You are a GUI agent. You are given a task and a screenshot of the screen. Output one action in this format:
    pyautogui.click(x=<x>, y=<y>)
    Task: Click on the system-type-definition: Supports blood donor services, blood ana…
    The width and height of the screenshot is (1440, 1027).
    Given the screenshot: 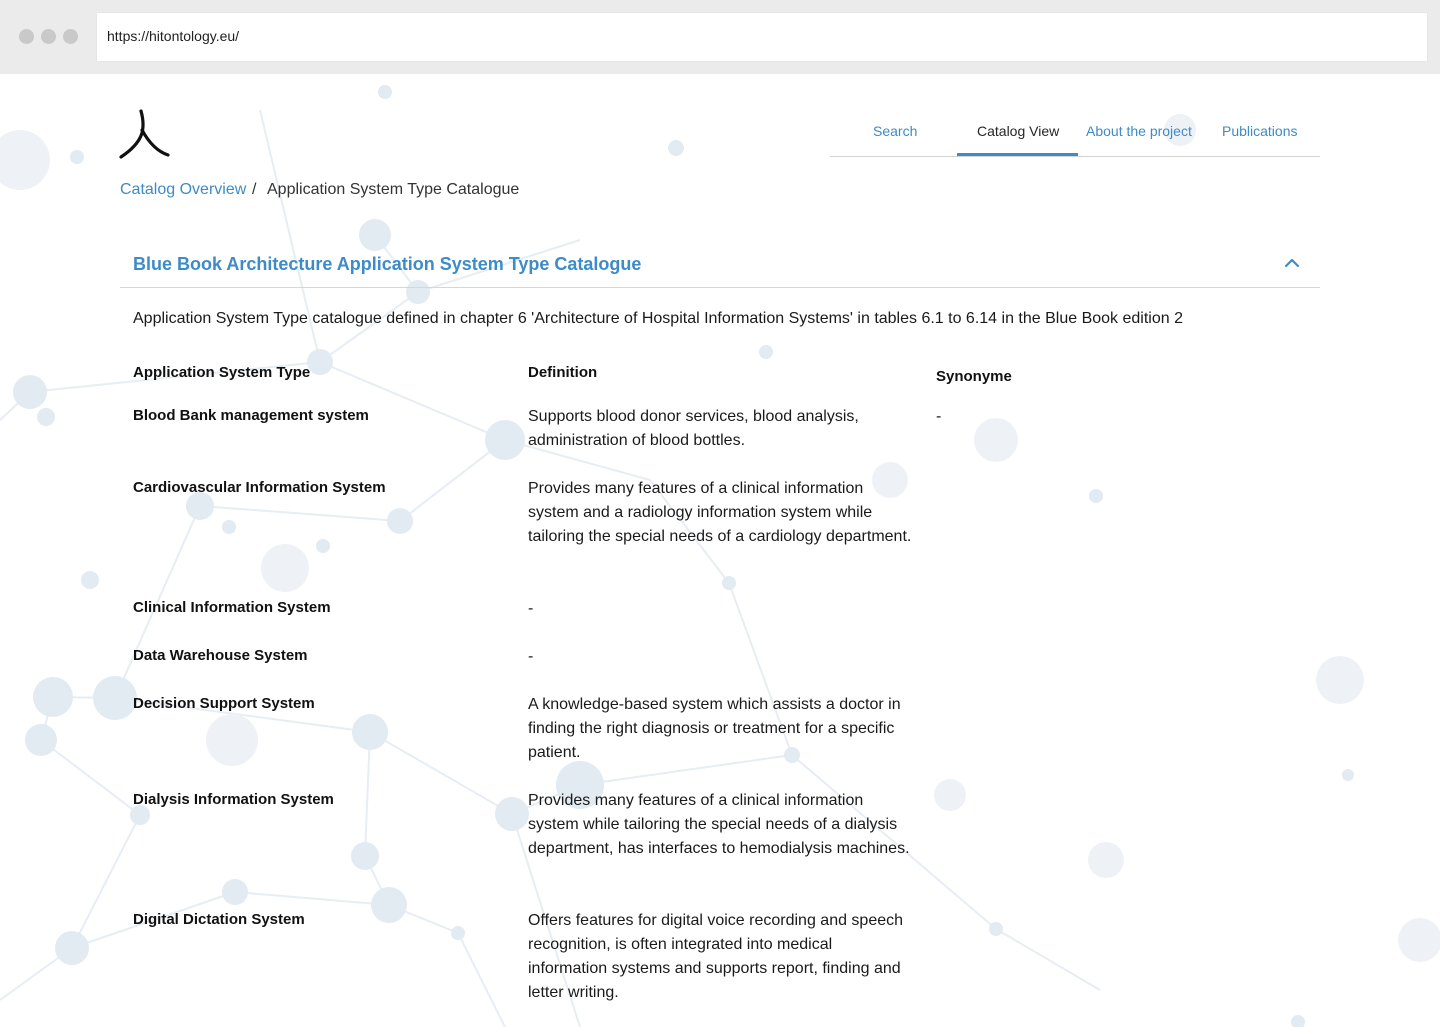 What is the action you would take?
    pyautogui.click(x=693, y=428)
    